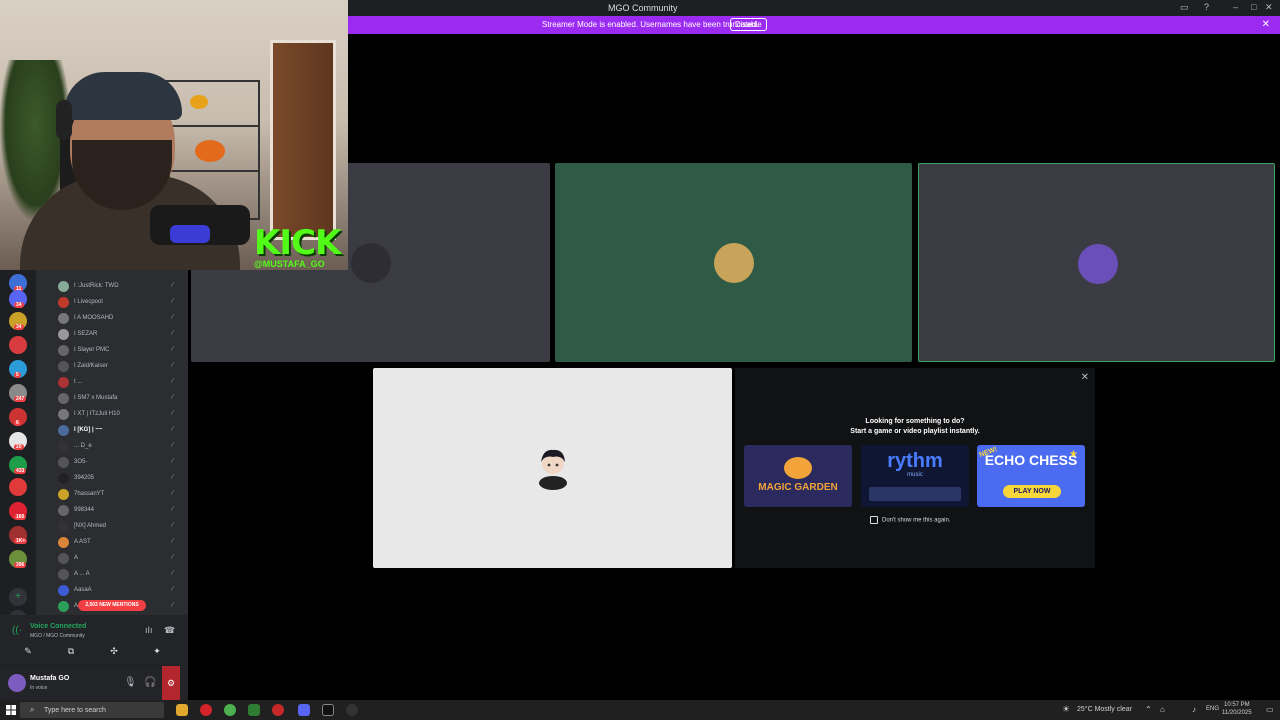  What do you see at coordinates (1162, 709) in the screenshot?
I see `network-icon: ⌂` at bounding box center [1162, 709].